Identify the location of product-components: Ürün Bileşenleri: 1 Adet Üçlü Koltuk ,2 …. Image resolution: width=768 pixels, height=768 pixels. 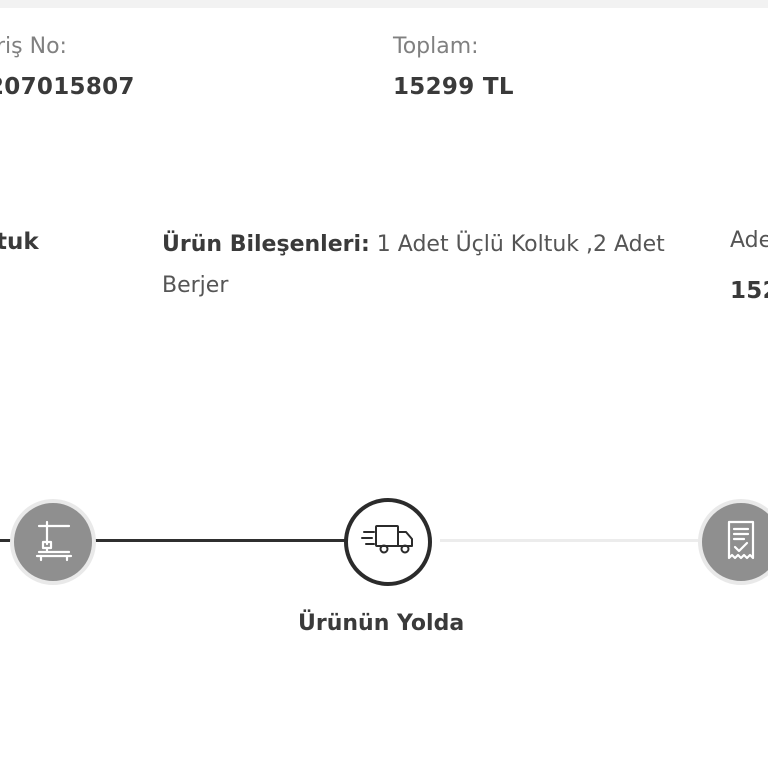
(432, 265).